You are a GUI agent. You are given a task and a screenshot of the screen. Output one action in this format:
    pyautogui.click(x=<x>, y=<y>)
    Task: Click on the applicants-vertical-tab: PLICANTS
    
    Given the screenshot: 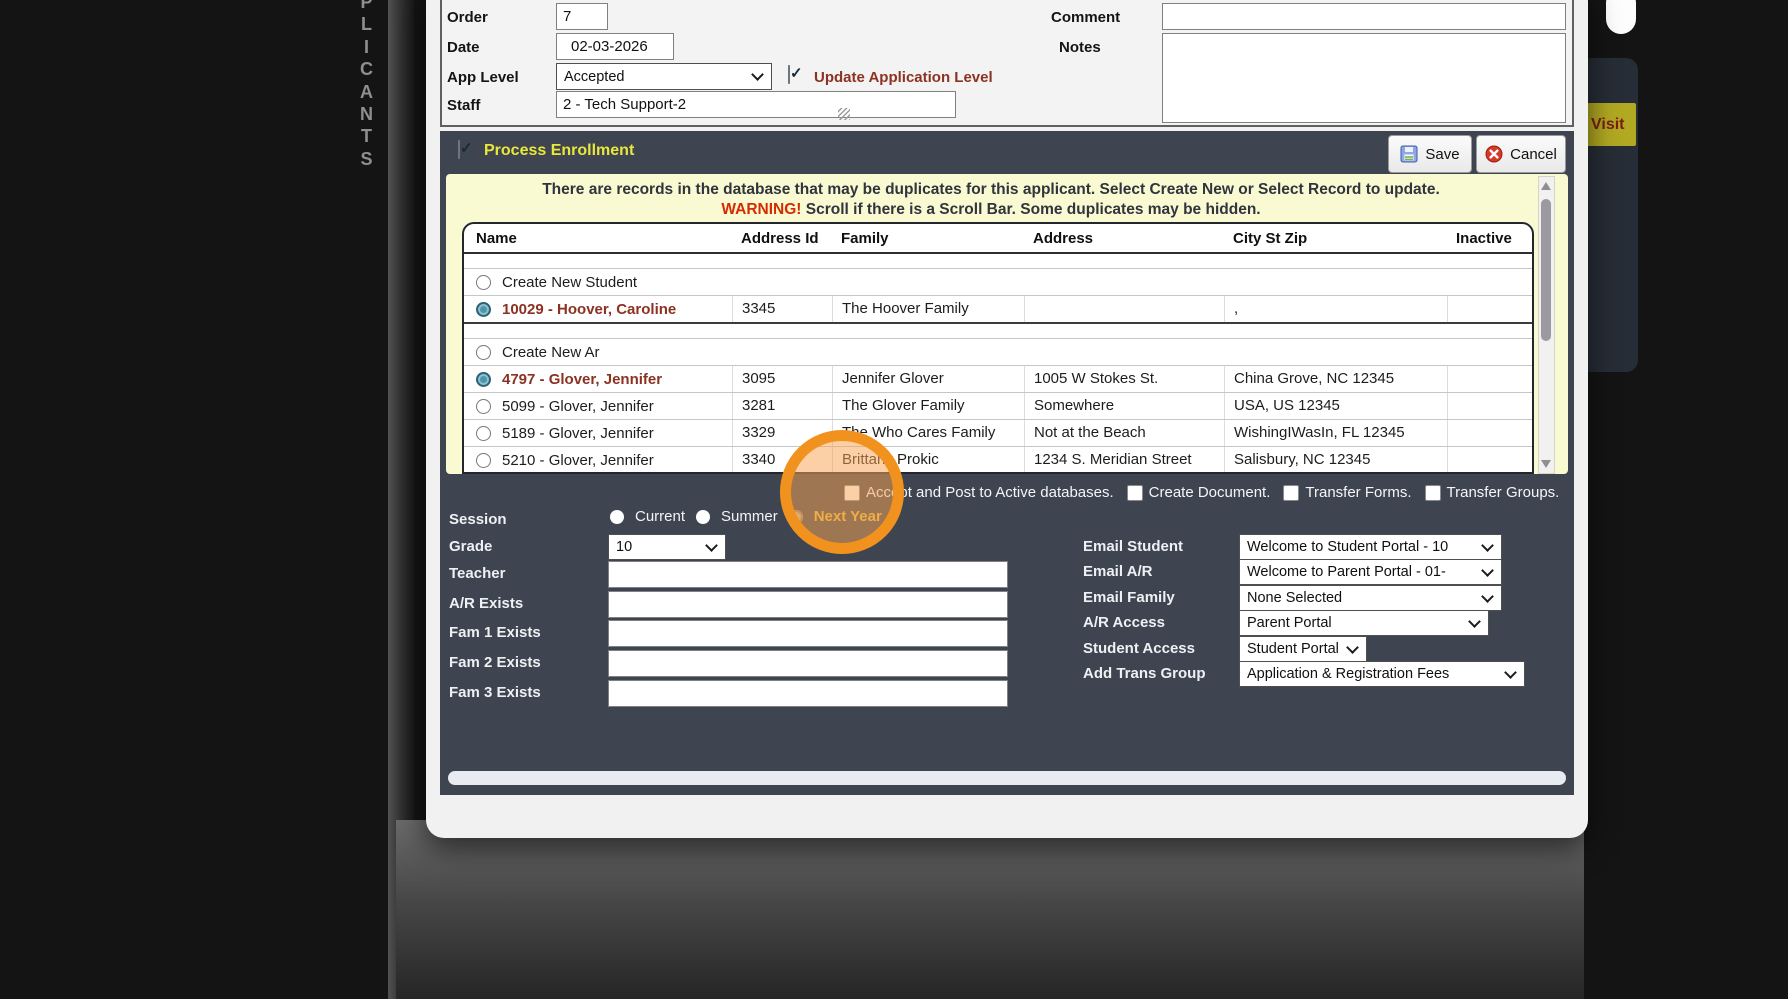 What is the action you would take?
    pyautogui.click(x=367, y=85)
    